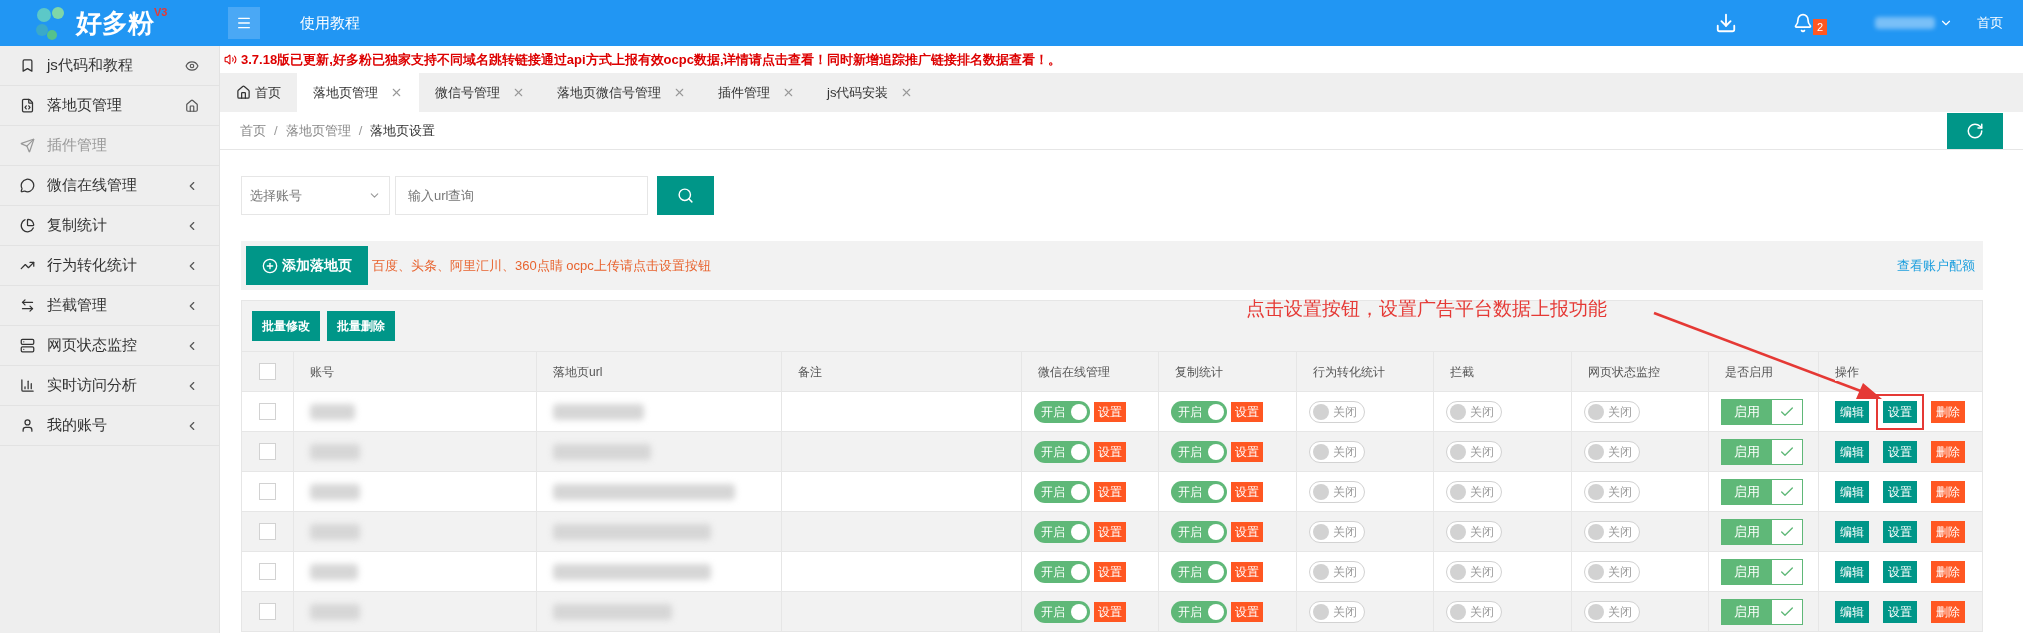  I want to click on download-icon, so click(1725, 23).